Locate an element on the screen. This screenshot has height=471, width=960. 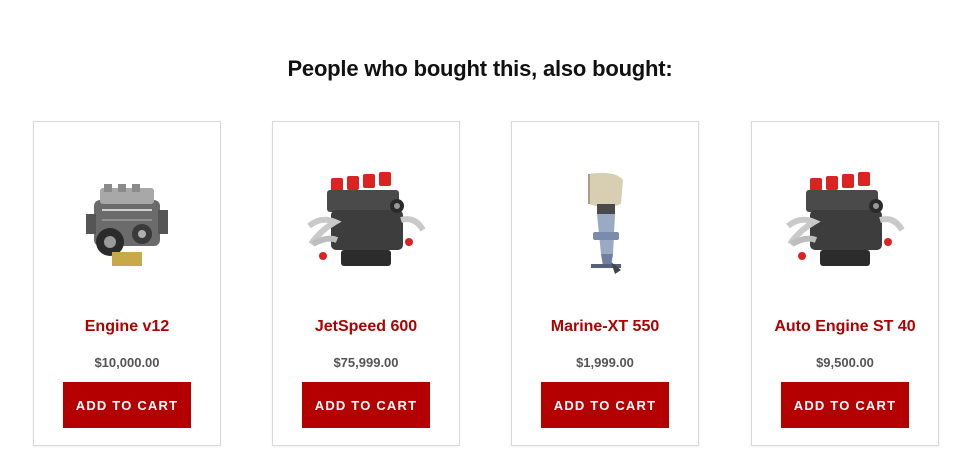
product-name-link: Auto Engine ST 40 is located at coordinates (845, 327).